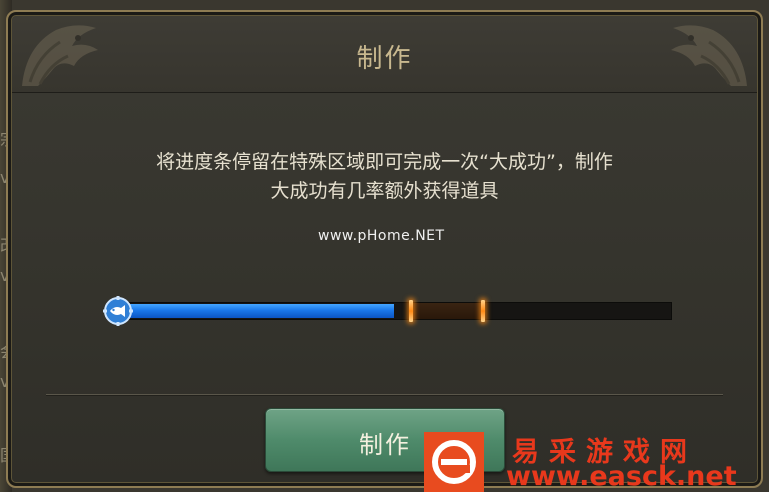 The image size is (769, 492). Describe the element at coordinates (482, 311) in the screenshot. I see `special-zone-end-marker` at that location.